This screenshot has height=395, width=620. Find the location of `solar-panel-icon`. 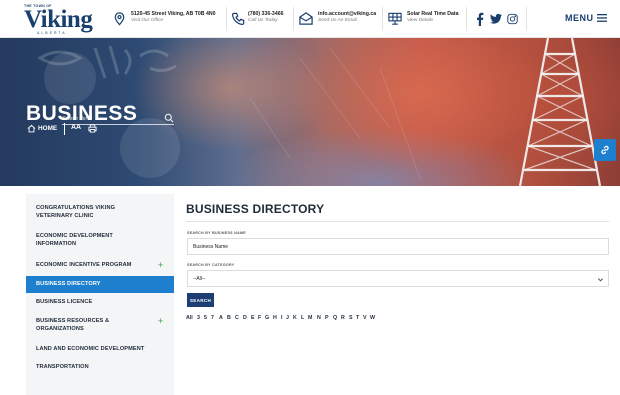

solar-panel-icon is located at coordinates (395, 18).